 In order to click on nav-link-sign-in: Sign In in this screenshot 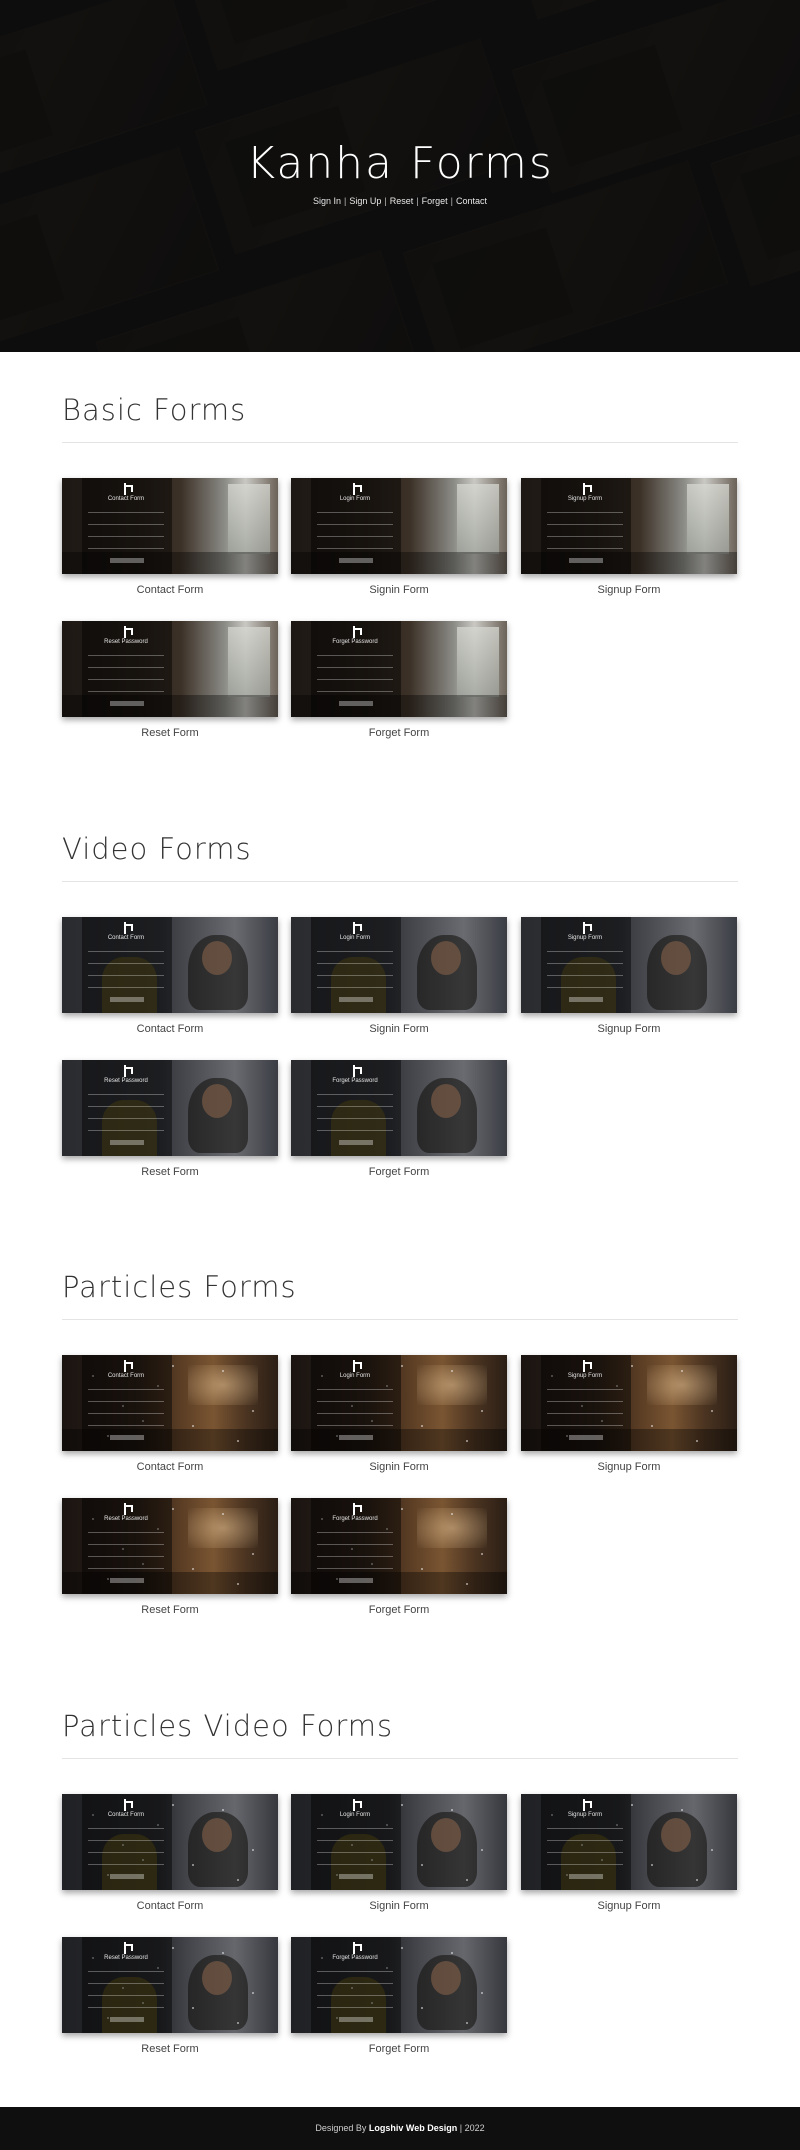, I will do `click(327, 201)`.